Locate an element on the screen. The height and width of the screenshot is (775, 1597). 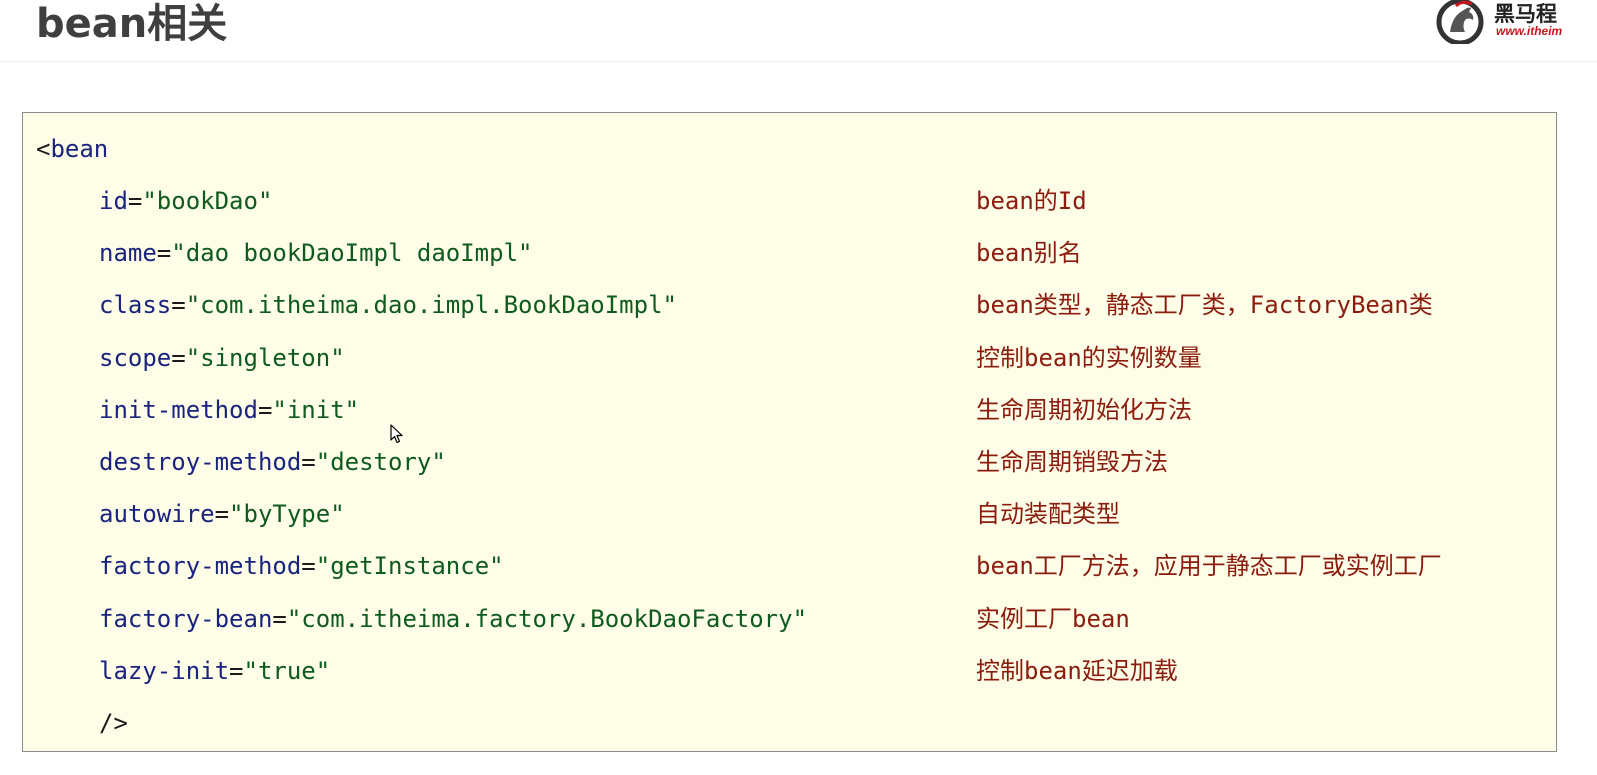
attribute-comment: 生命周期销毁方法 is located at coordinates (1072, 462).